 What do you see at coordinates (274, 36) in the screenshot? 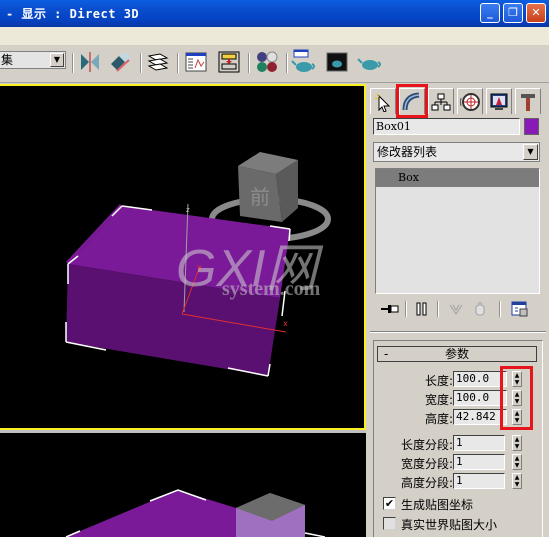
I see `menu-strip` at bounding box center [274, 36].